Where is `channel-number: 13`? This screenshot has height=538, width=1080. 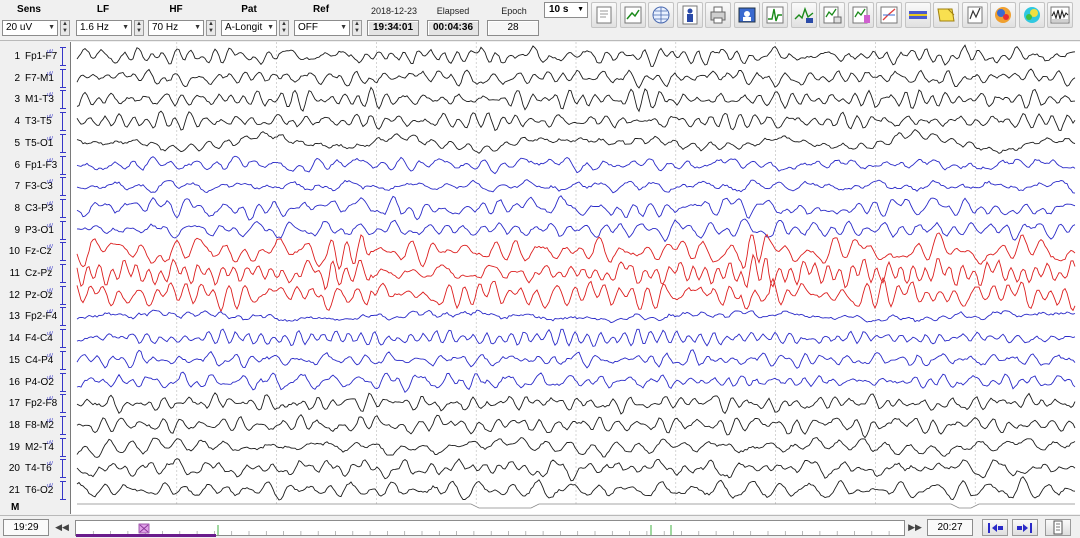 channel-number: 13 is located at coordinates (14, 317).